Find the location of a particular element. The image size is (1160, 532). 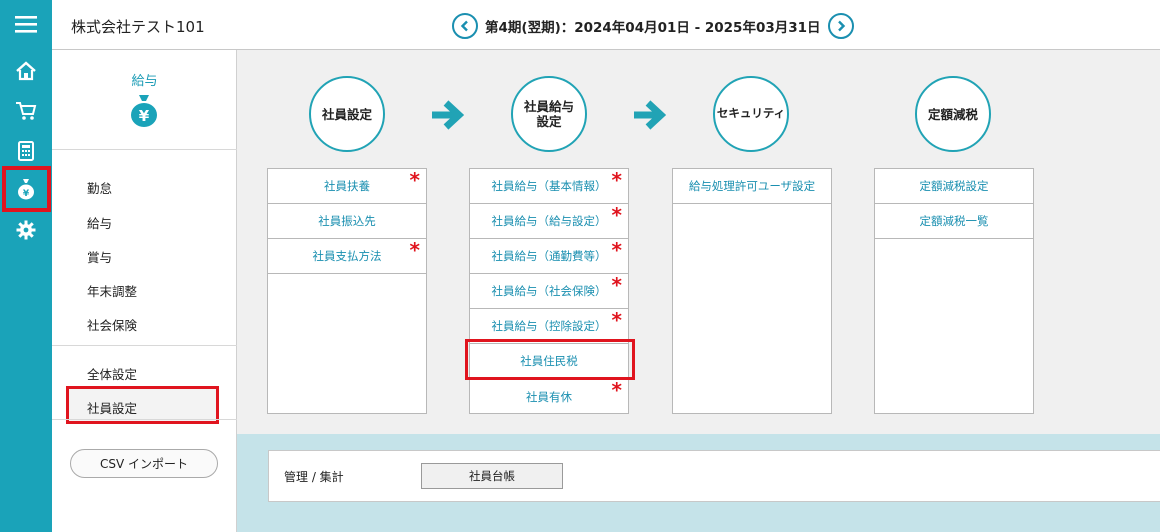

employee-settings-menu: 社員扶養 * 社員振込先 社員支払方法 * is located at coordinates (347, 291).